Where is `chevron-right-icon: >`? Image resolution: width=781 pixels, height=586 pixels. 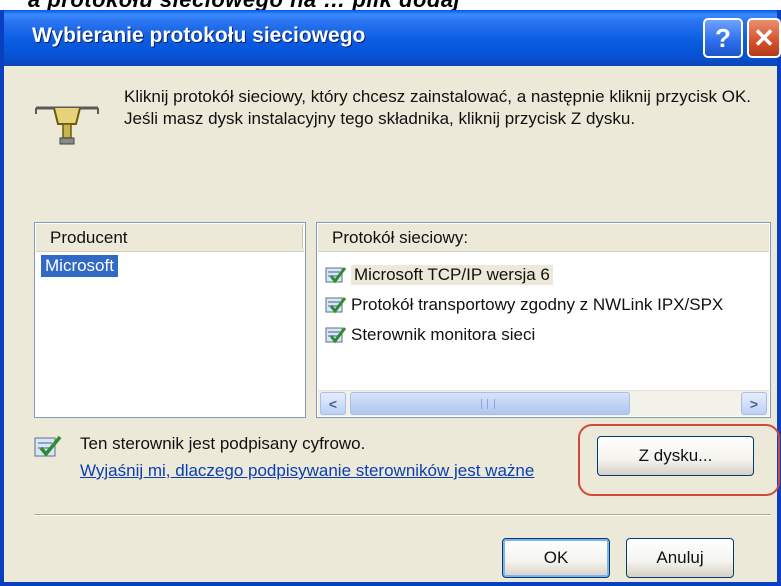 chevron-right-icon: > is located at coordinates (754, 403).